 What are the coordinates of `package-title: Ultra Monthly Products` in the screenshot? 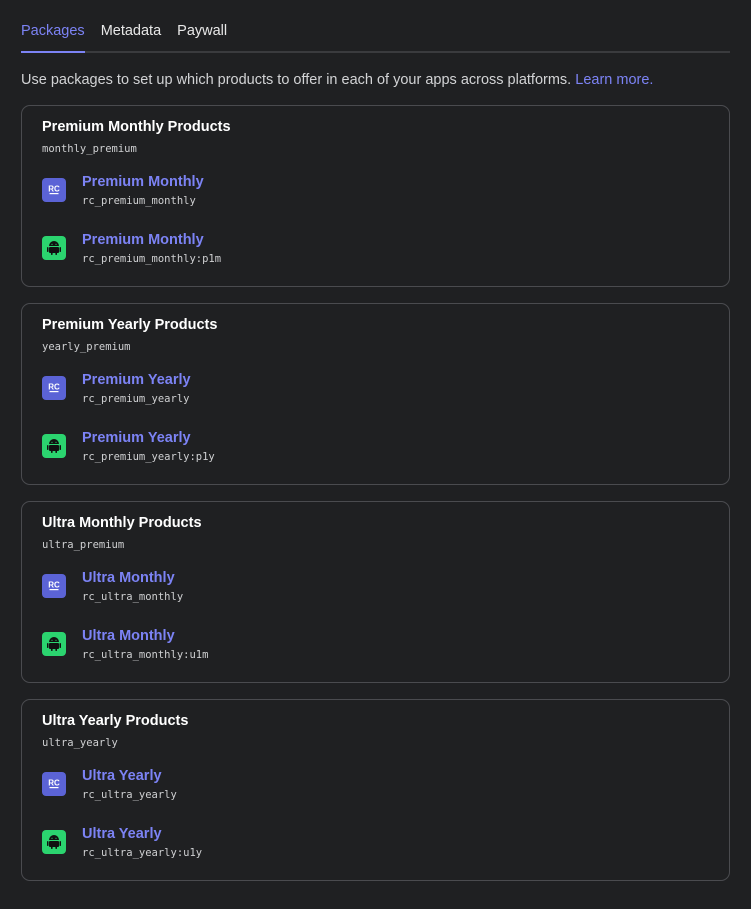 It's located at (122, 523).